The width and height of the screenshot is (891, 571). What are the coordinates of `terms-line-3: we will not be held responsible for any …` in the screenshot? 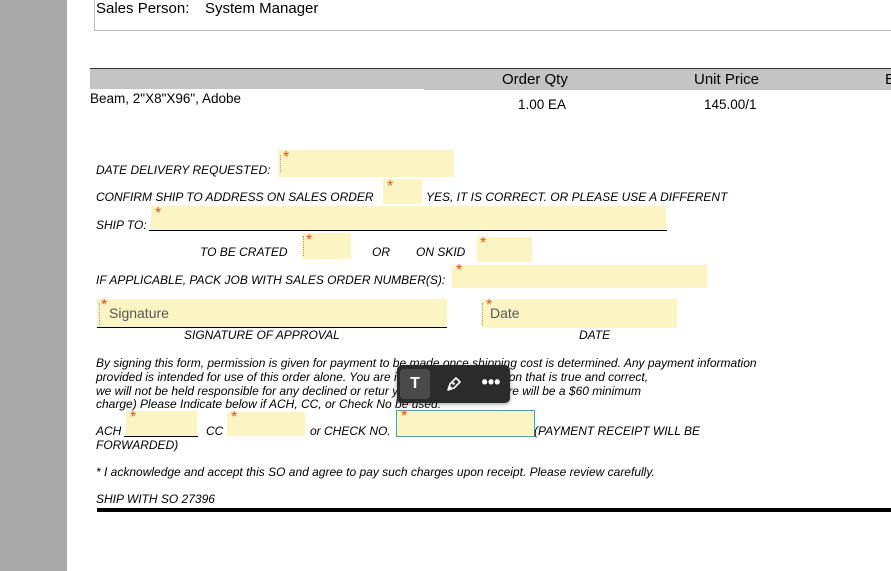 It's located at (368, 391).